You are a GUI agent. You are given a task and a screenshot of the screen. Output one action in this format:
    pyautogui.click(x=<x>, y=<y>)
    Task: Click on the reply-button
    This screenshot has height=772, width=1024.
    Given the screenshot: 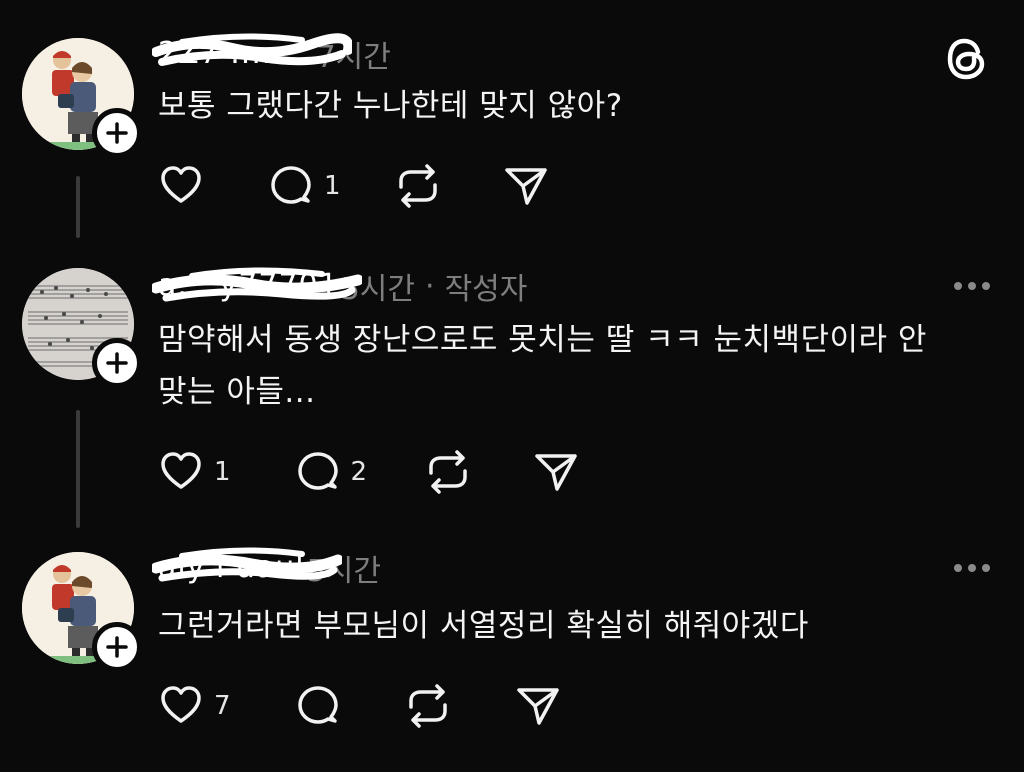 What is the action you would take?
    pyautogui.click(x=318, y=706)
    